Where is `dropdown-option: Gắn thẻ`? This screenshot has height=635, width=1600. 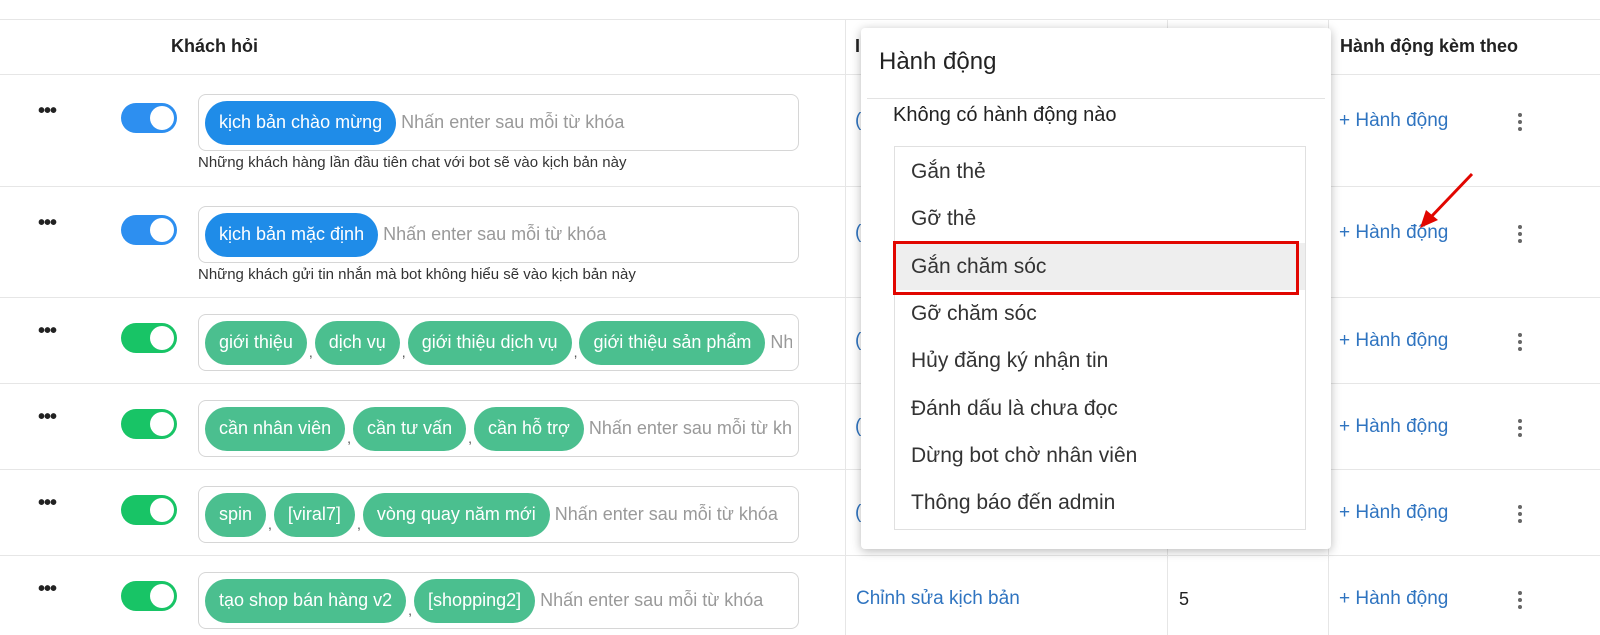
dropdown-option: Gắn thẻ is located at coordinates (1100, 171).